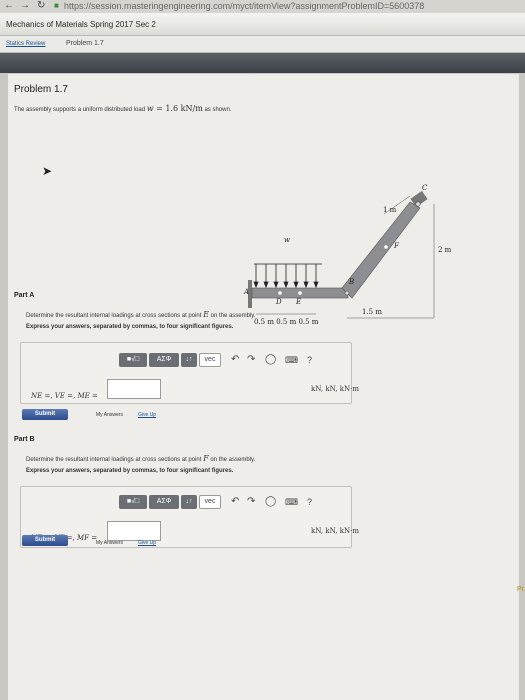 The image size is (525, 700). What do you see at coordinates (217, 110) in the screenshot?
I see `problem-suffix: as shown.` at bounding box center [217, 110].